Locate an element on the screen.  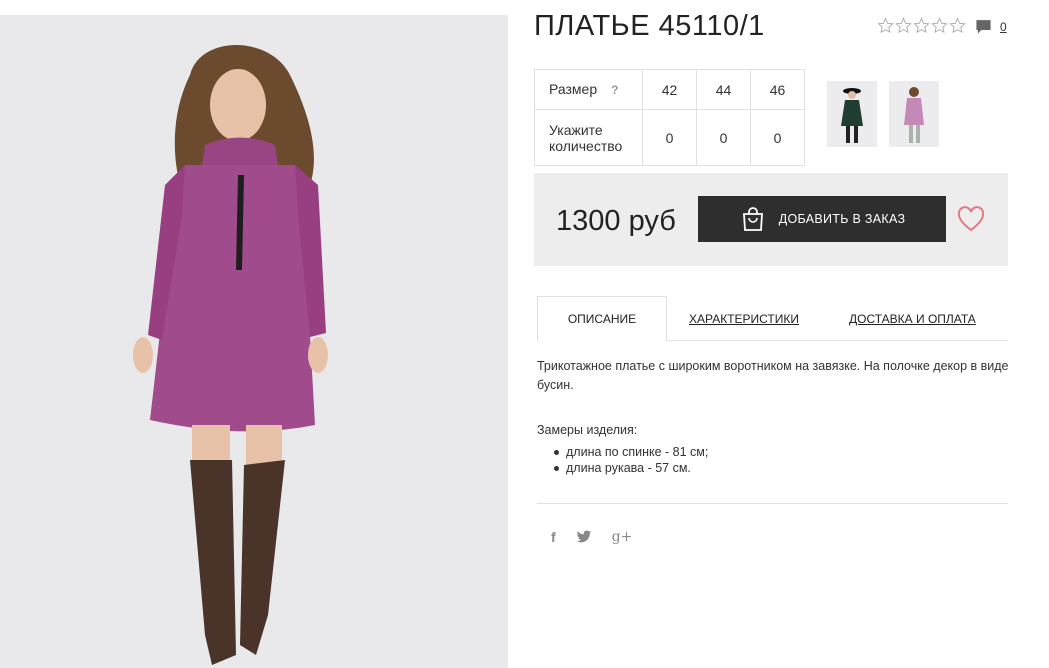
dress-green-thumbnail is located at coordinates (852, 114).